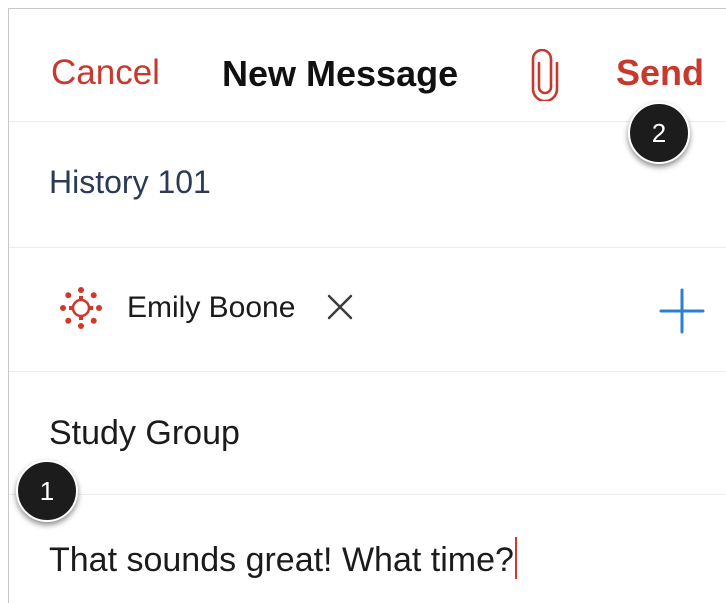 The width and height of the screenshot is (726, 603). What do you see at coordinates (340, 73) in the screenshot?
I see `page-title: New Message` at bounding box center [340, 73].